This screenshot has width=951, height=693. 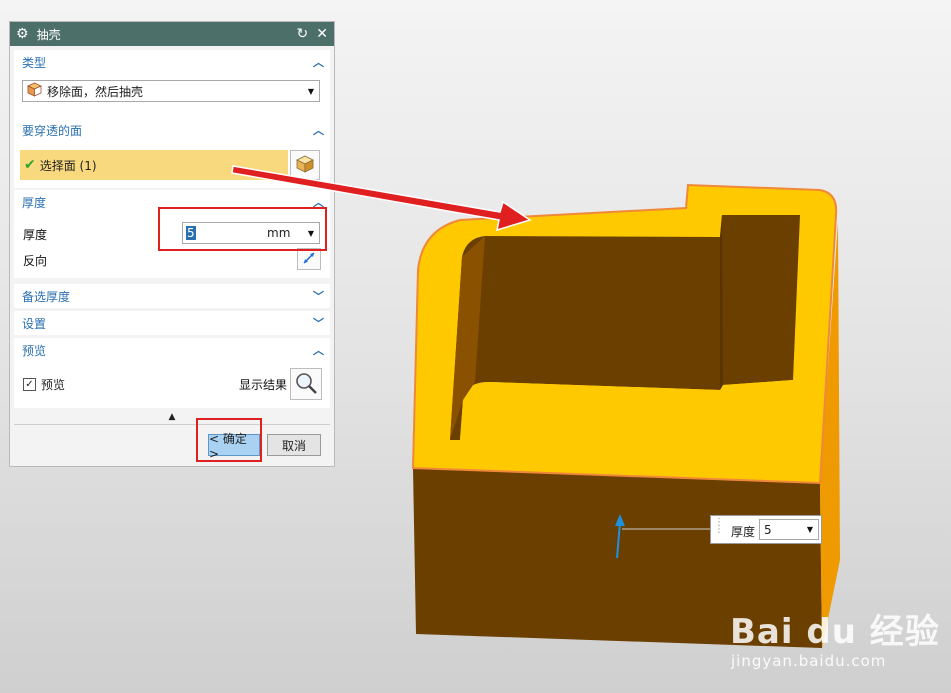 I want to click on callout-thickness-field: 5 ▼, so click(x=789, y=529).